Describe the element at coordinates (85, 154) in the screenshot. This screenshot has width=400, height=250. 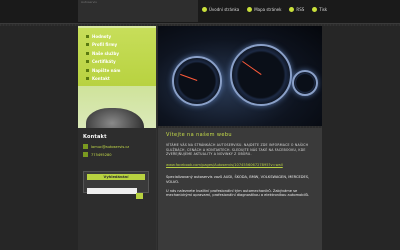
I see `phone-icon` at that location.